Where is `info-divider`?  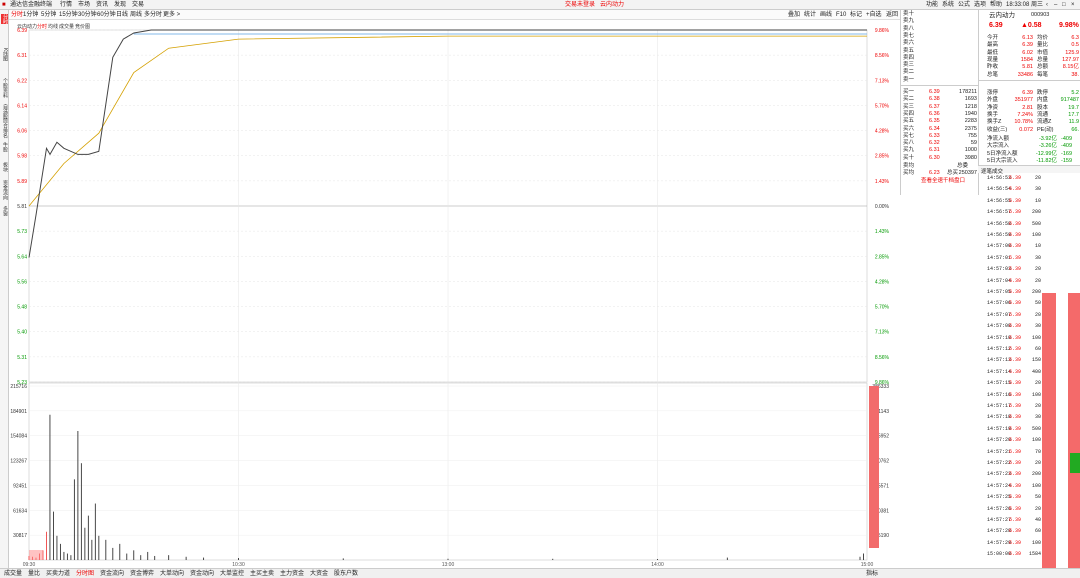 info-divider is located at coordinates (1029, 80).